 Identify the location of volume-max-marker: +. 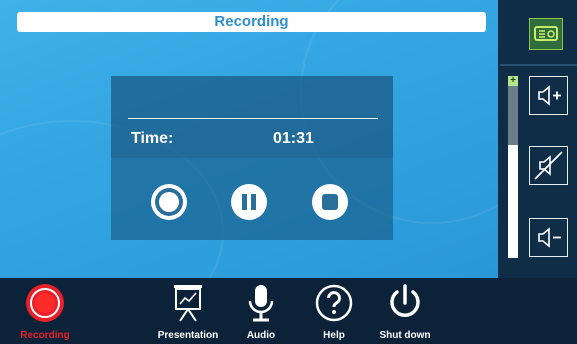
(513, 81).